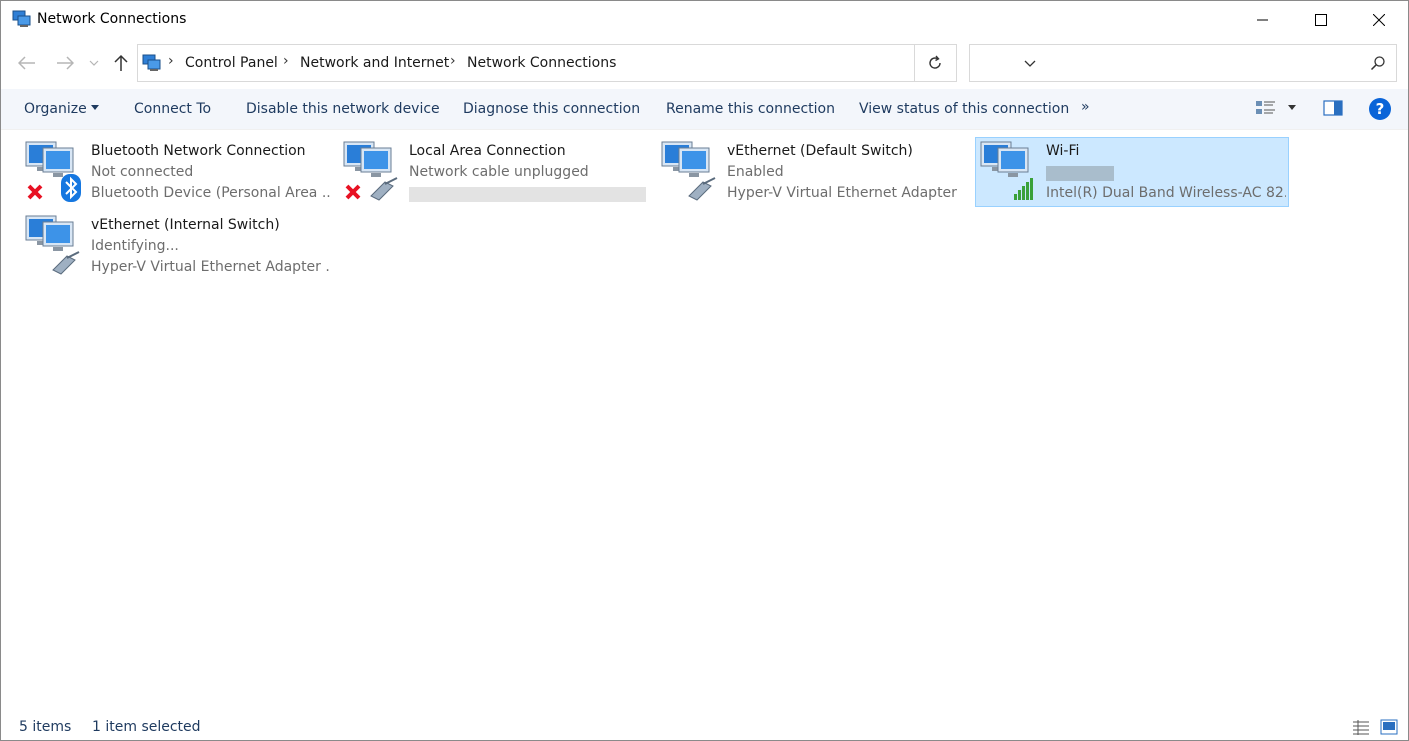 The image size is (1409, 741). What do you see at coordinates (1063, 151) in the screenshot?
I see `connection-name: Wi-Fi` at bounding box center [1063, 151].